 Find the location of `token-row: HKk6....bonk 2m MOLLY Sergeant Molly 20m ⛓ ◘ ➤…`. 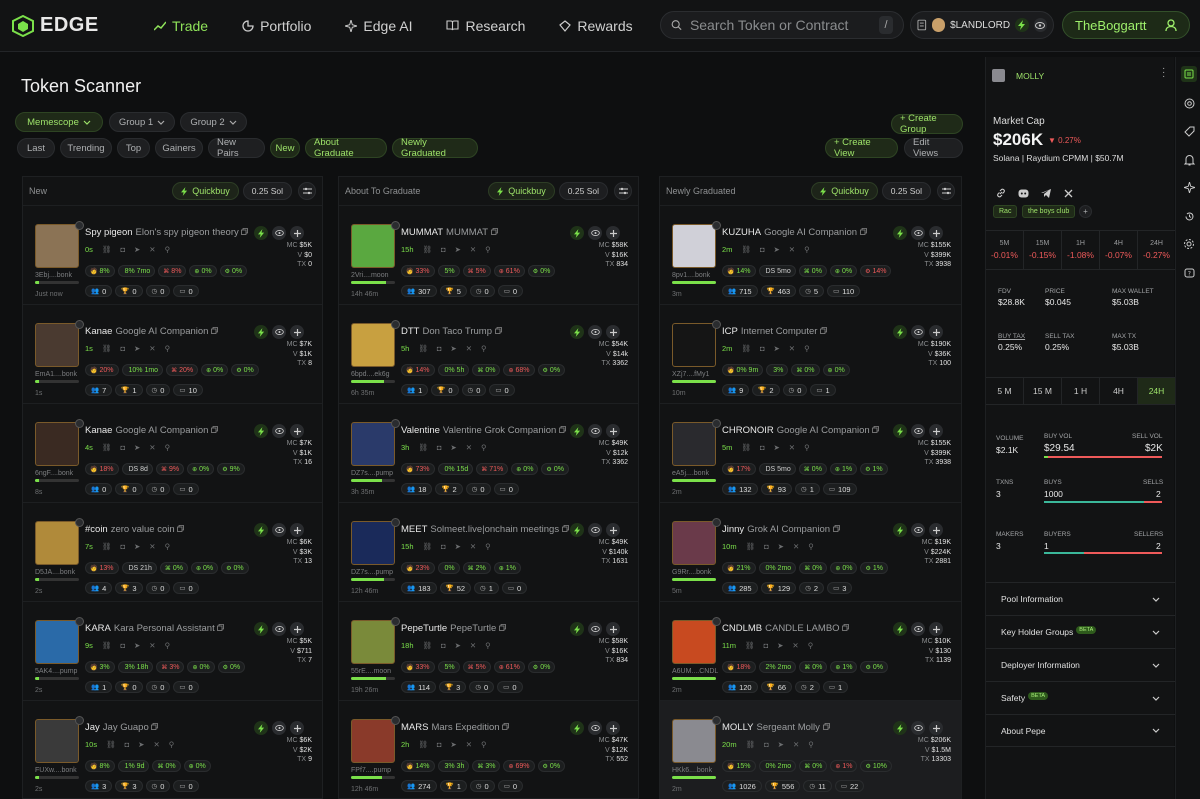

token-row: HKk6....bonk 2m MOLLY Sergeant Molly 20m ⛓ ◘ ➤… is located at coordinates (810, 749).